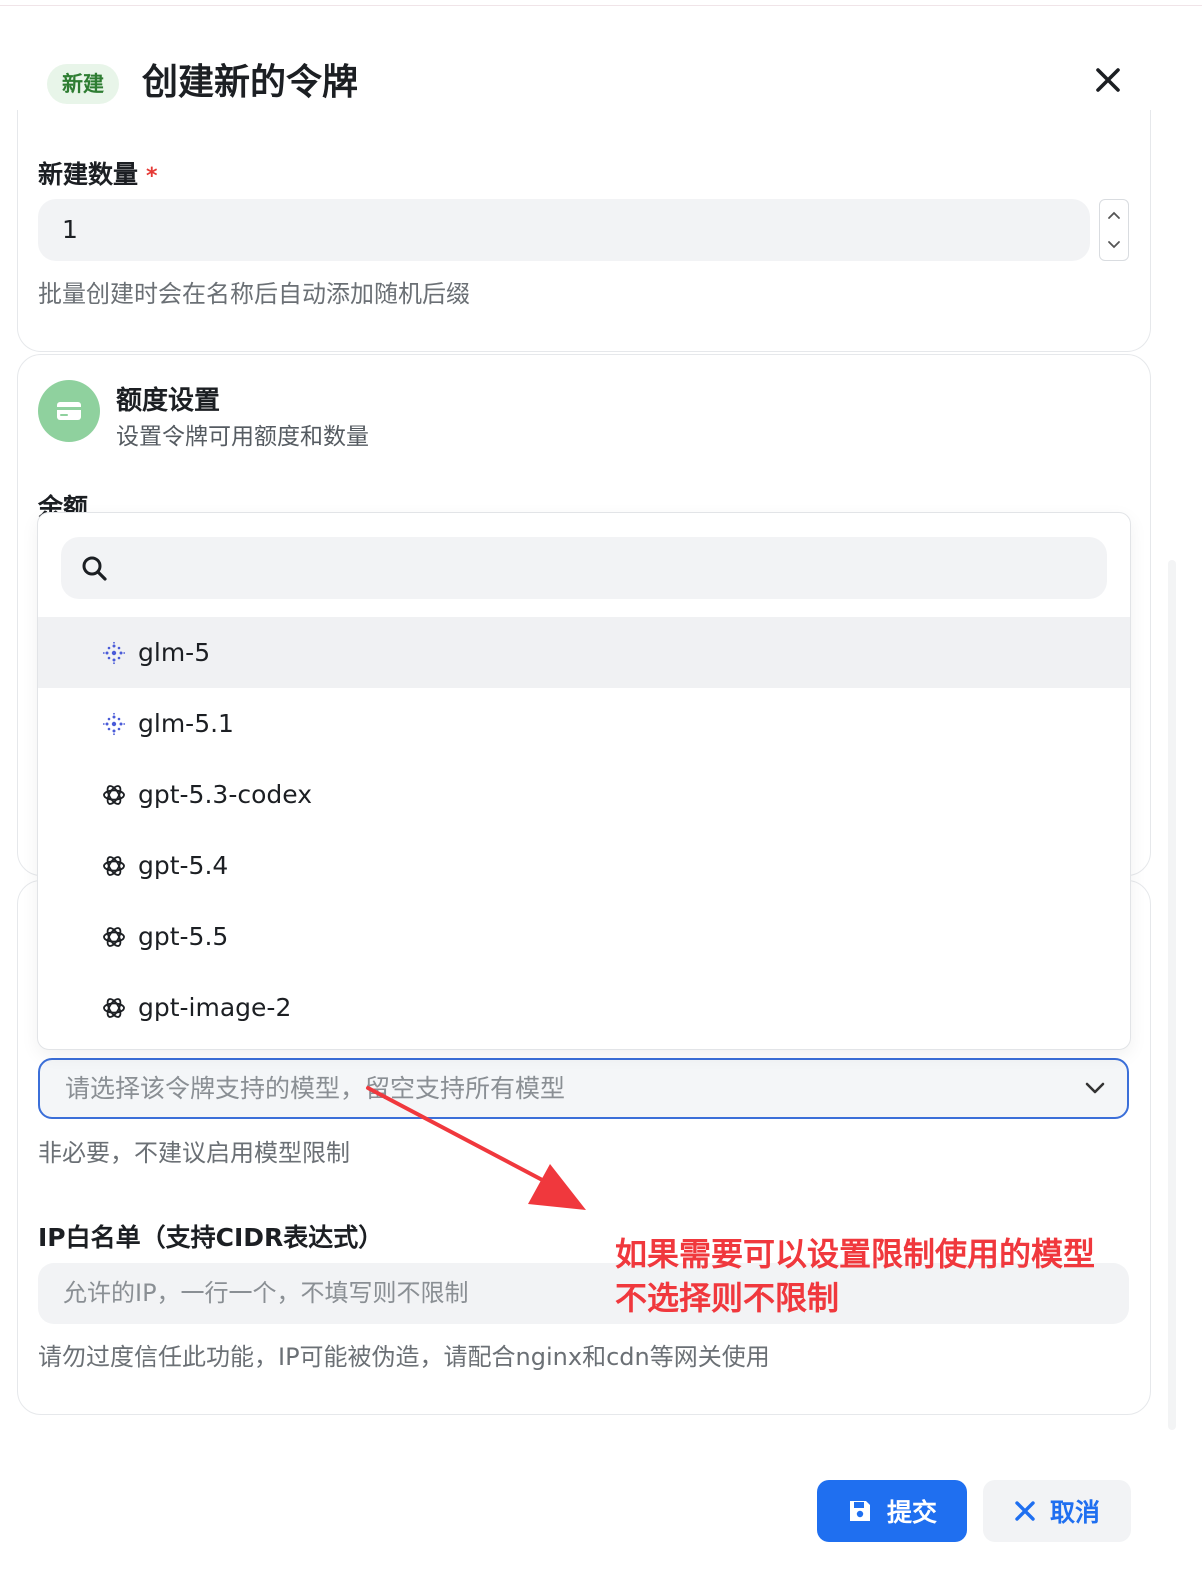 The image size is (1202, 1596). I want to click on model-select-placeholder: 请选择该令牌支持的模型，留空支持所有模型, so click(315, 1088).